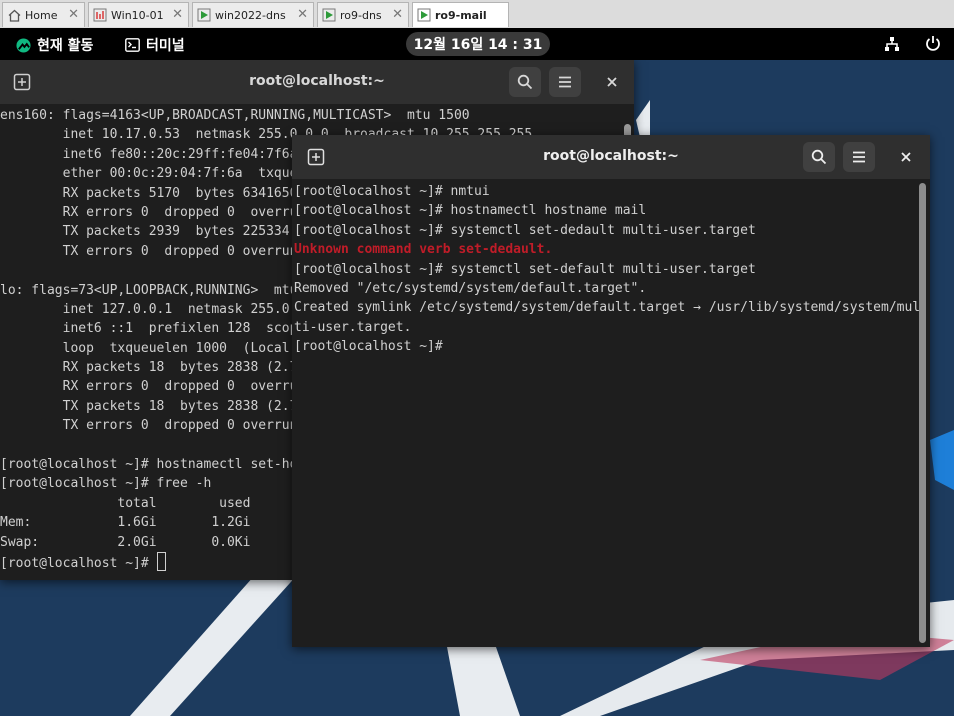 The image size is (954, 716). I want to click on app-name: 터미널, so click(165, 46).